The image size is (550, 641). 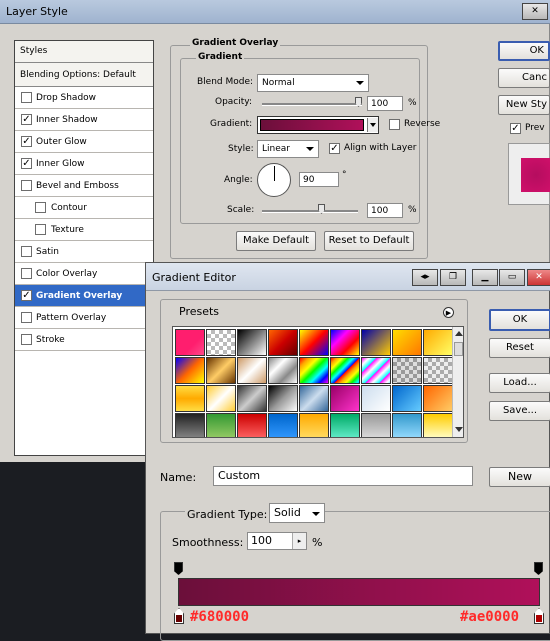 I want to click on gradient-preview-bar, so click(x=359, y=592).